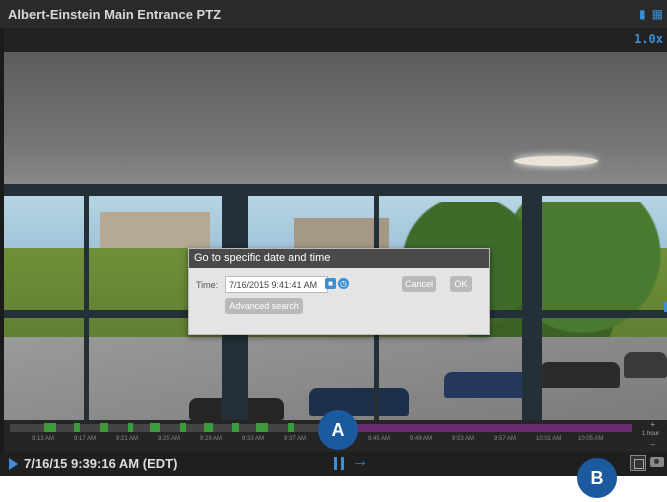  I want to click on timeline-tick-label: 9:17 AM, so click(85, 439).